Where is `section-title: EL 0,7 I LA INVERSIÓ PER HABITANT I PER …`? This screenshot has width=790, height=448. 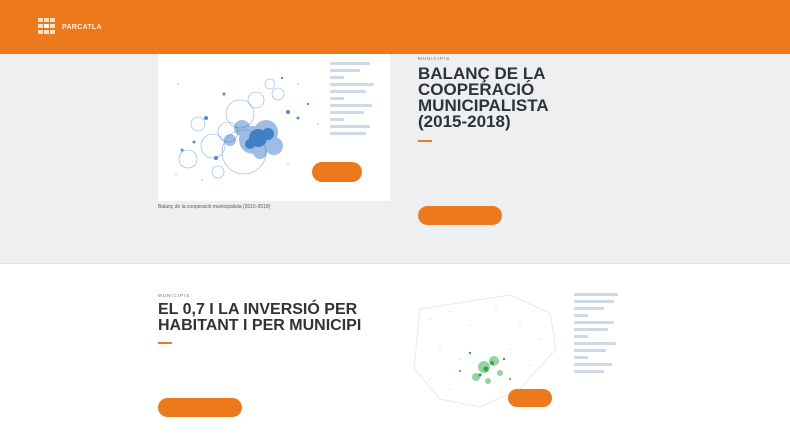 section-title: EL 0,7 I LA INVERSIÓ PER HABITANT I PER … is located at coordinates (260, 317).